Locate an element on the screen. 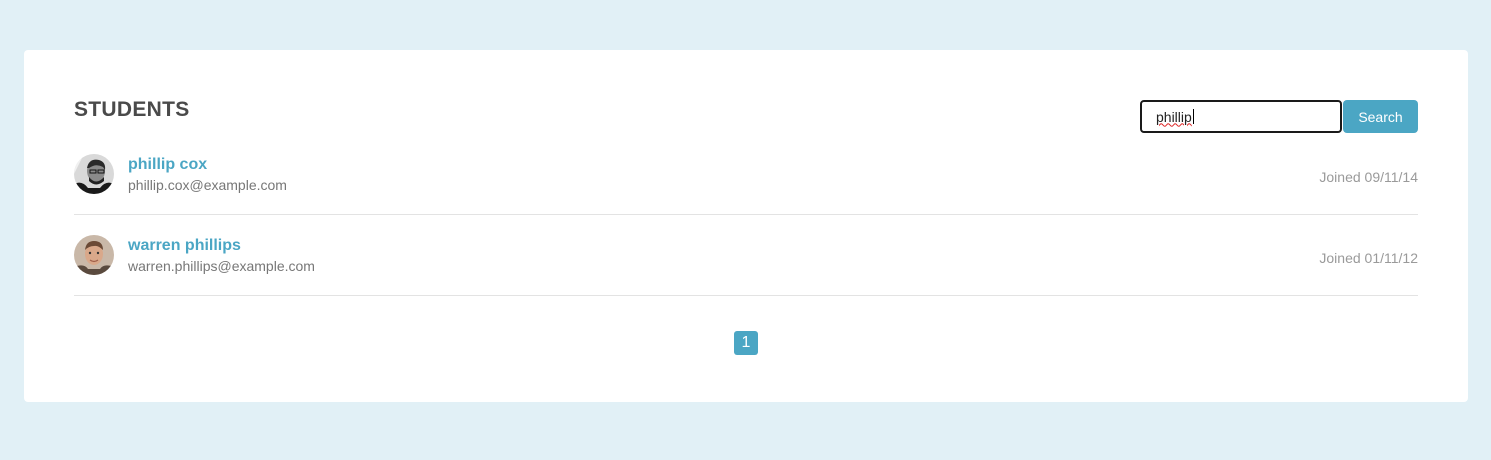 Image resolution: width=1491 pixels, height=460 pixels. avatar-man-glasses-icon is located at coordinates (94, 174).